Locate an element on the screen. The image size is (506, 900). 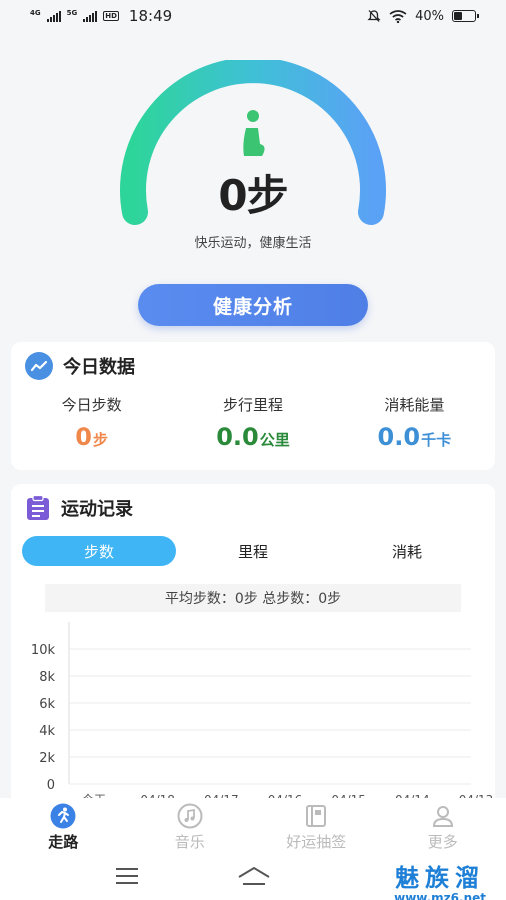
nav-label: 音乐 is located at coordinates (189, 842).